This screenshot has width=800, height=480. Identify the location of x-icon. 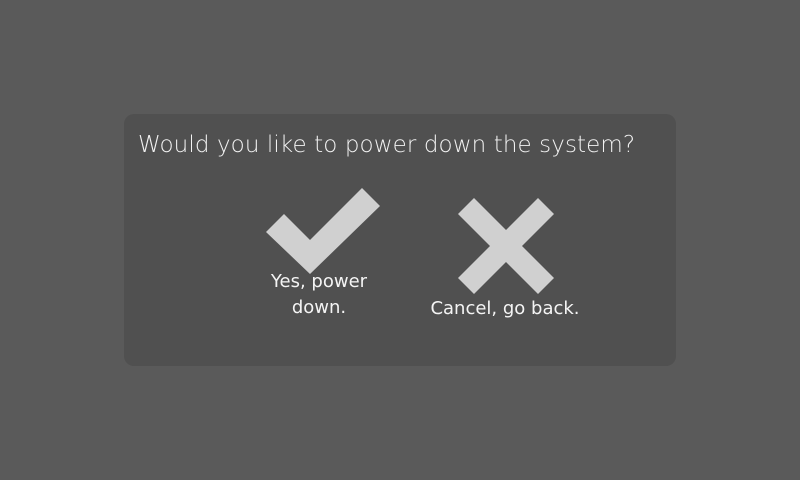
(506, 246).